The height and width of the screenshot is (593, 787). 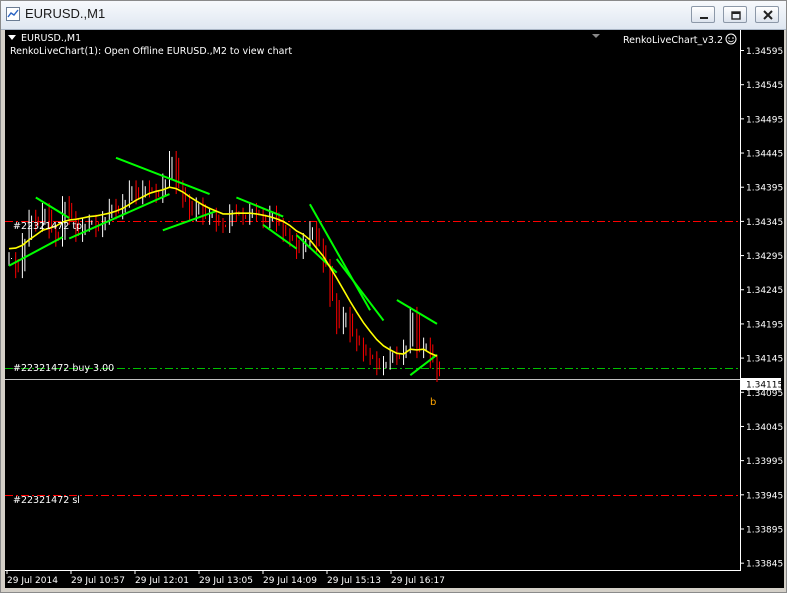 I want to click on current-price-tag: 1.34115, so click(x=762, y=384).